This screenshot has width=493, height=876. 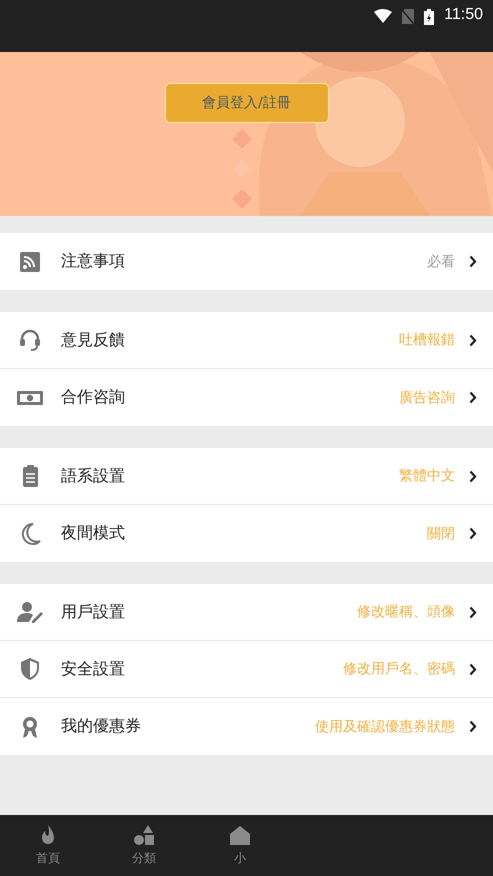 I want to click on menu-row: 夜間模式 關閉, so click(x=246, y=533).